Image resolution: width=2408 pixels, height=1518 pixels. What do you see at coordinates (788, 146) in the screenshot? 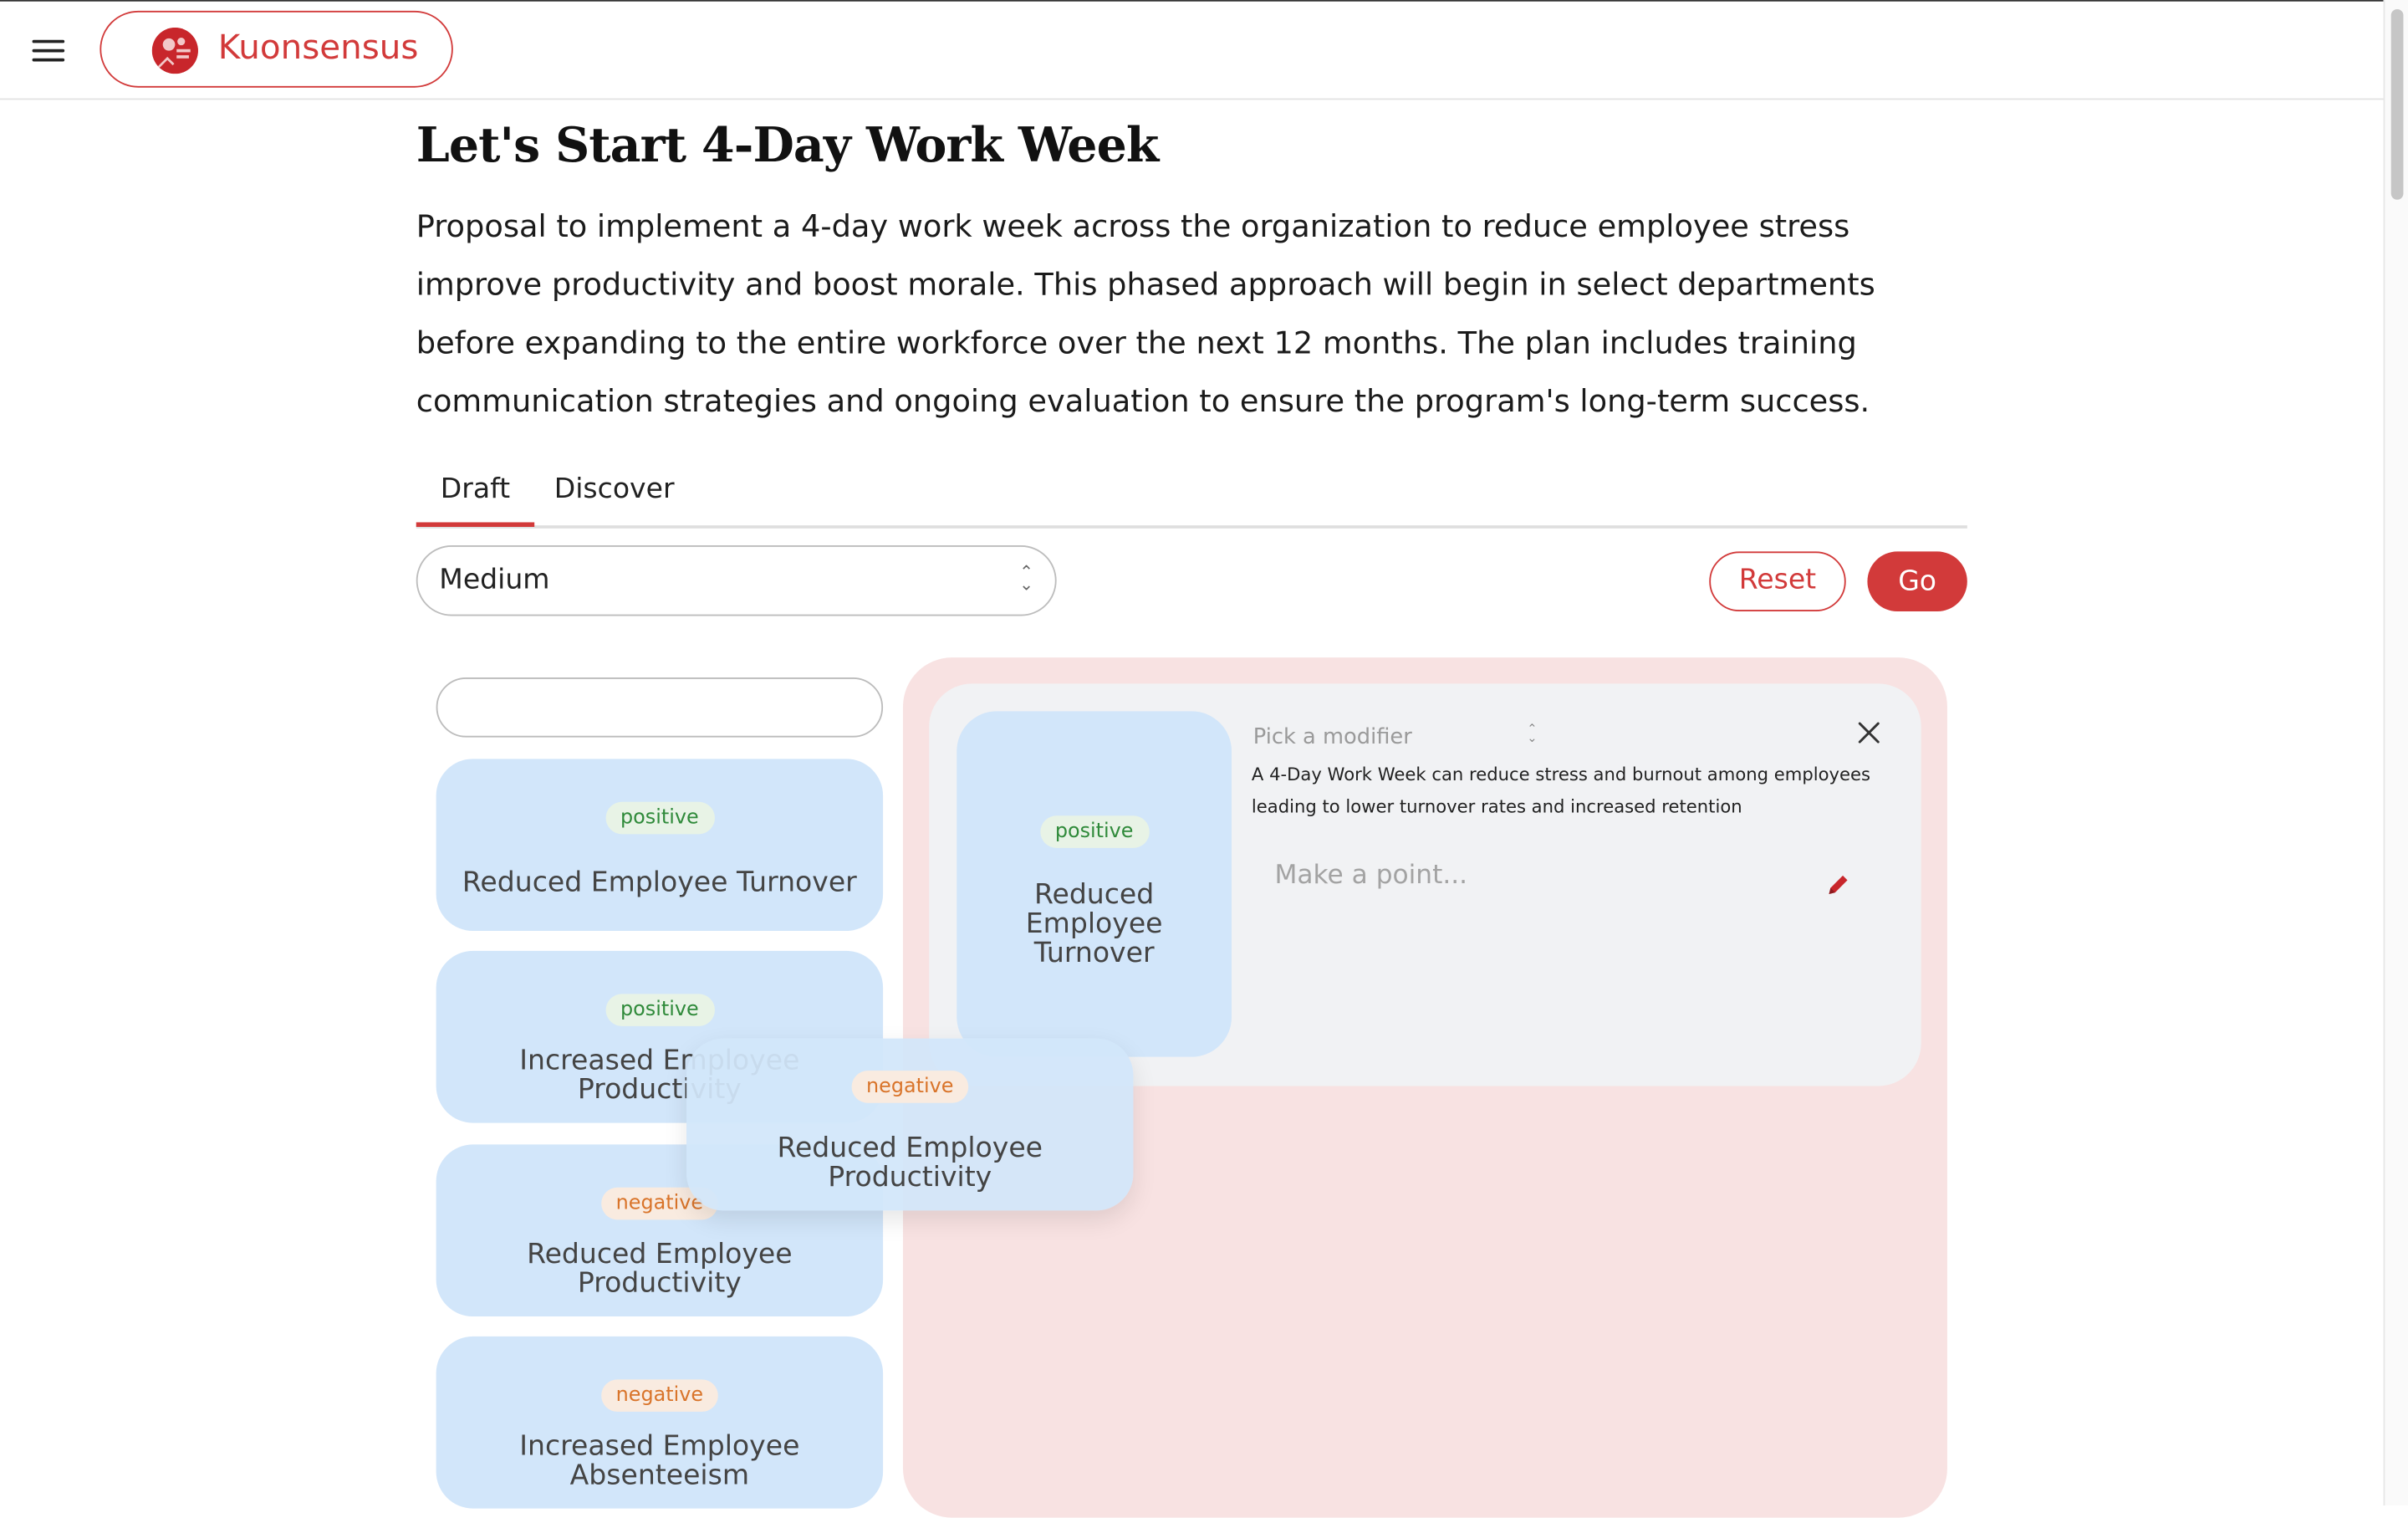
I see `page-title: Let's Start 4-Day Work Week` at bounding box center [788, 146].